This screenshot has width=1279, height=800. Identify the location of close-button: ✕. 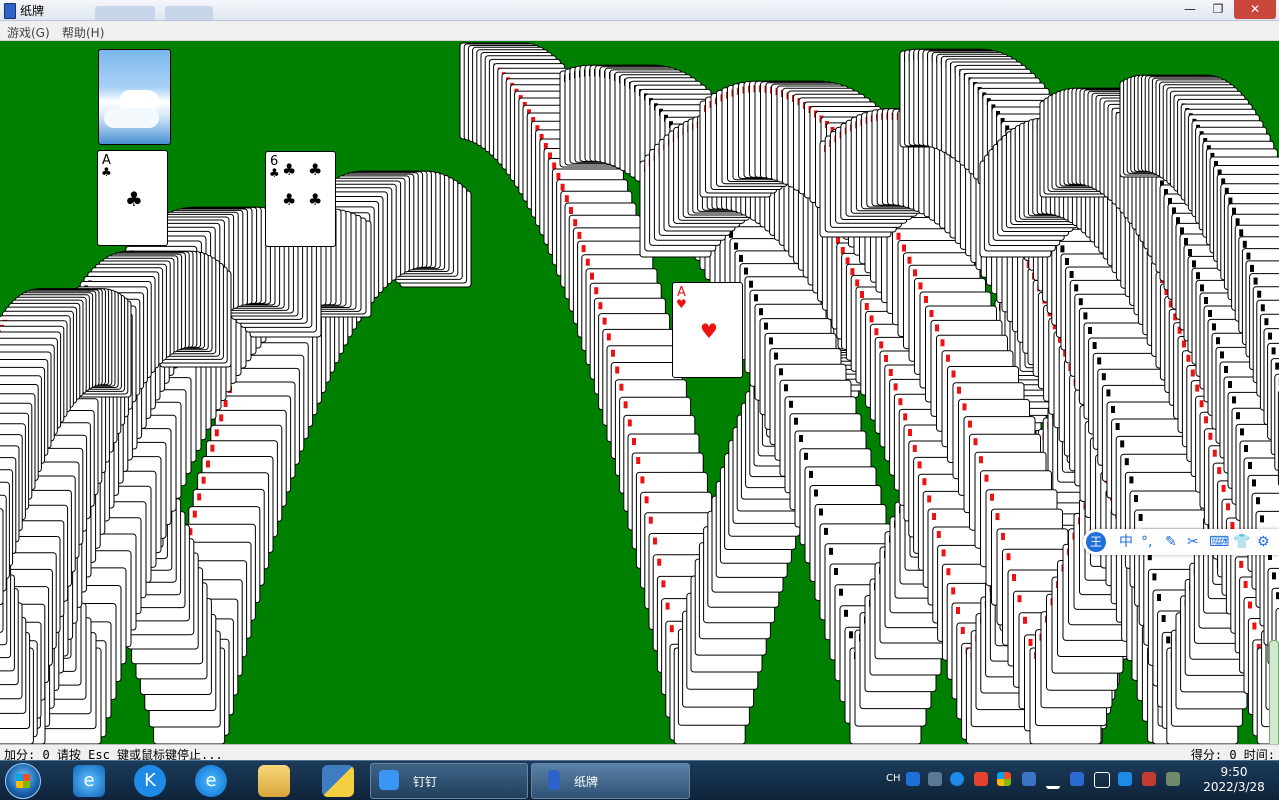
(1255, 9).